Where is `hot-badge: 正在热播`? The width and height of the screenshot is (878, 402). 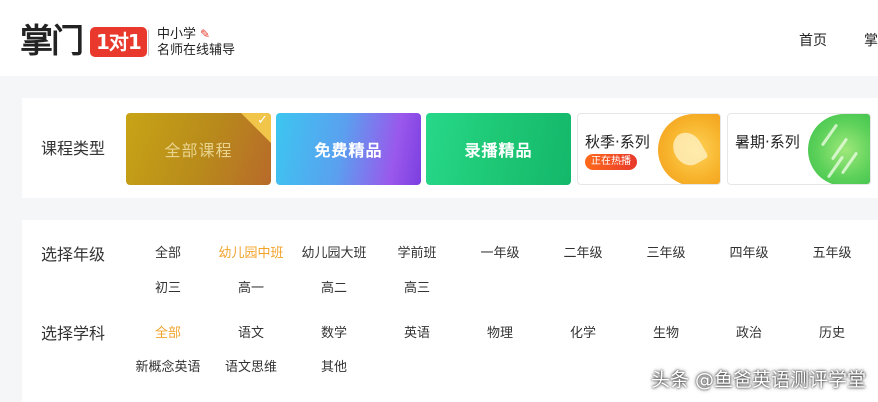 hot-badge: 正在热播 is located at coordinates (611, 162).